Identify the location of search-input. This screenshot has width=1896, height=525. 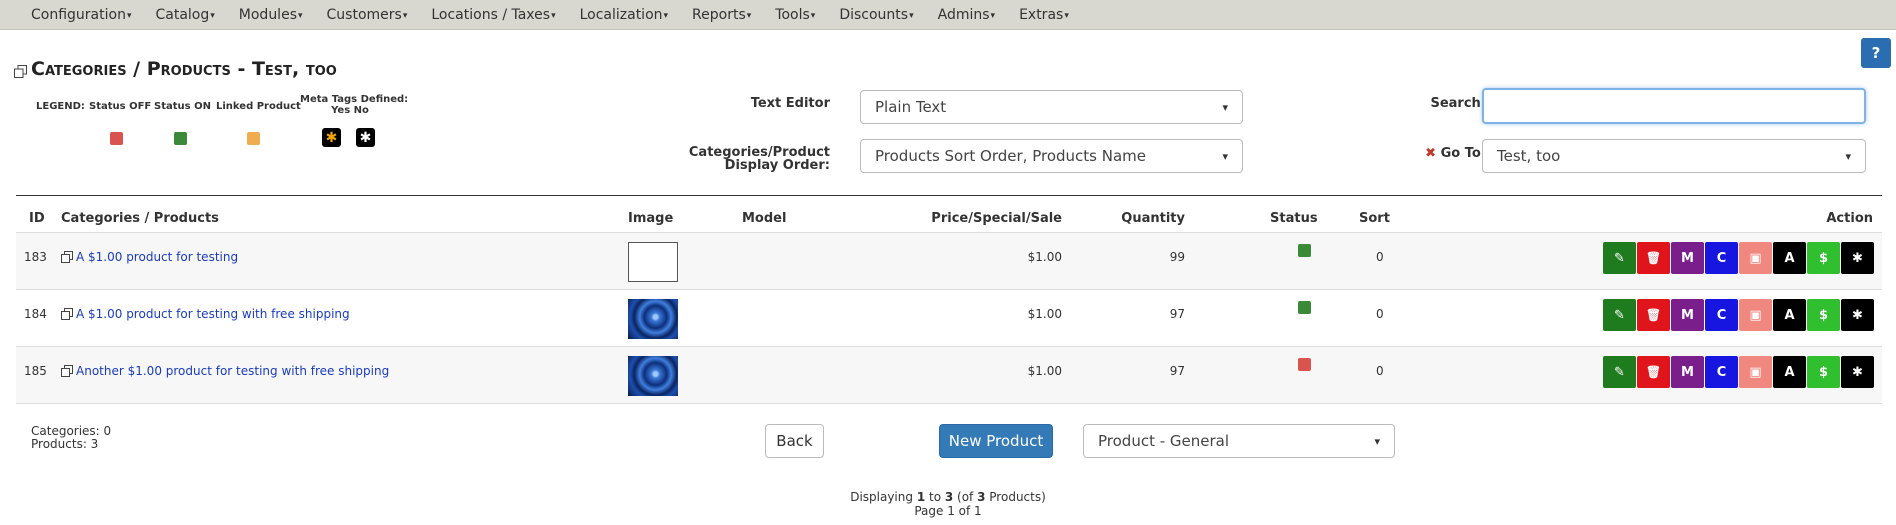
(1674, 106).